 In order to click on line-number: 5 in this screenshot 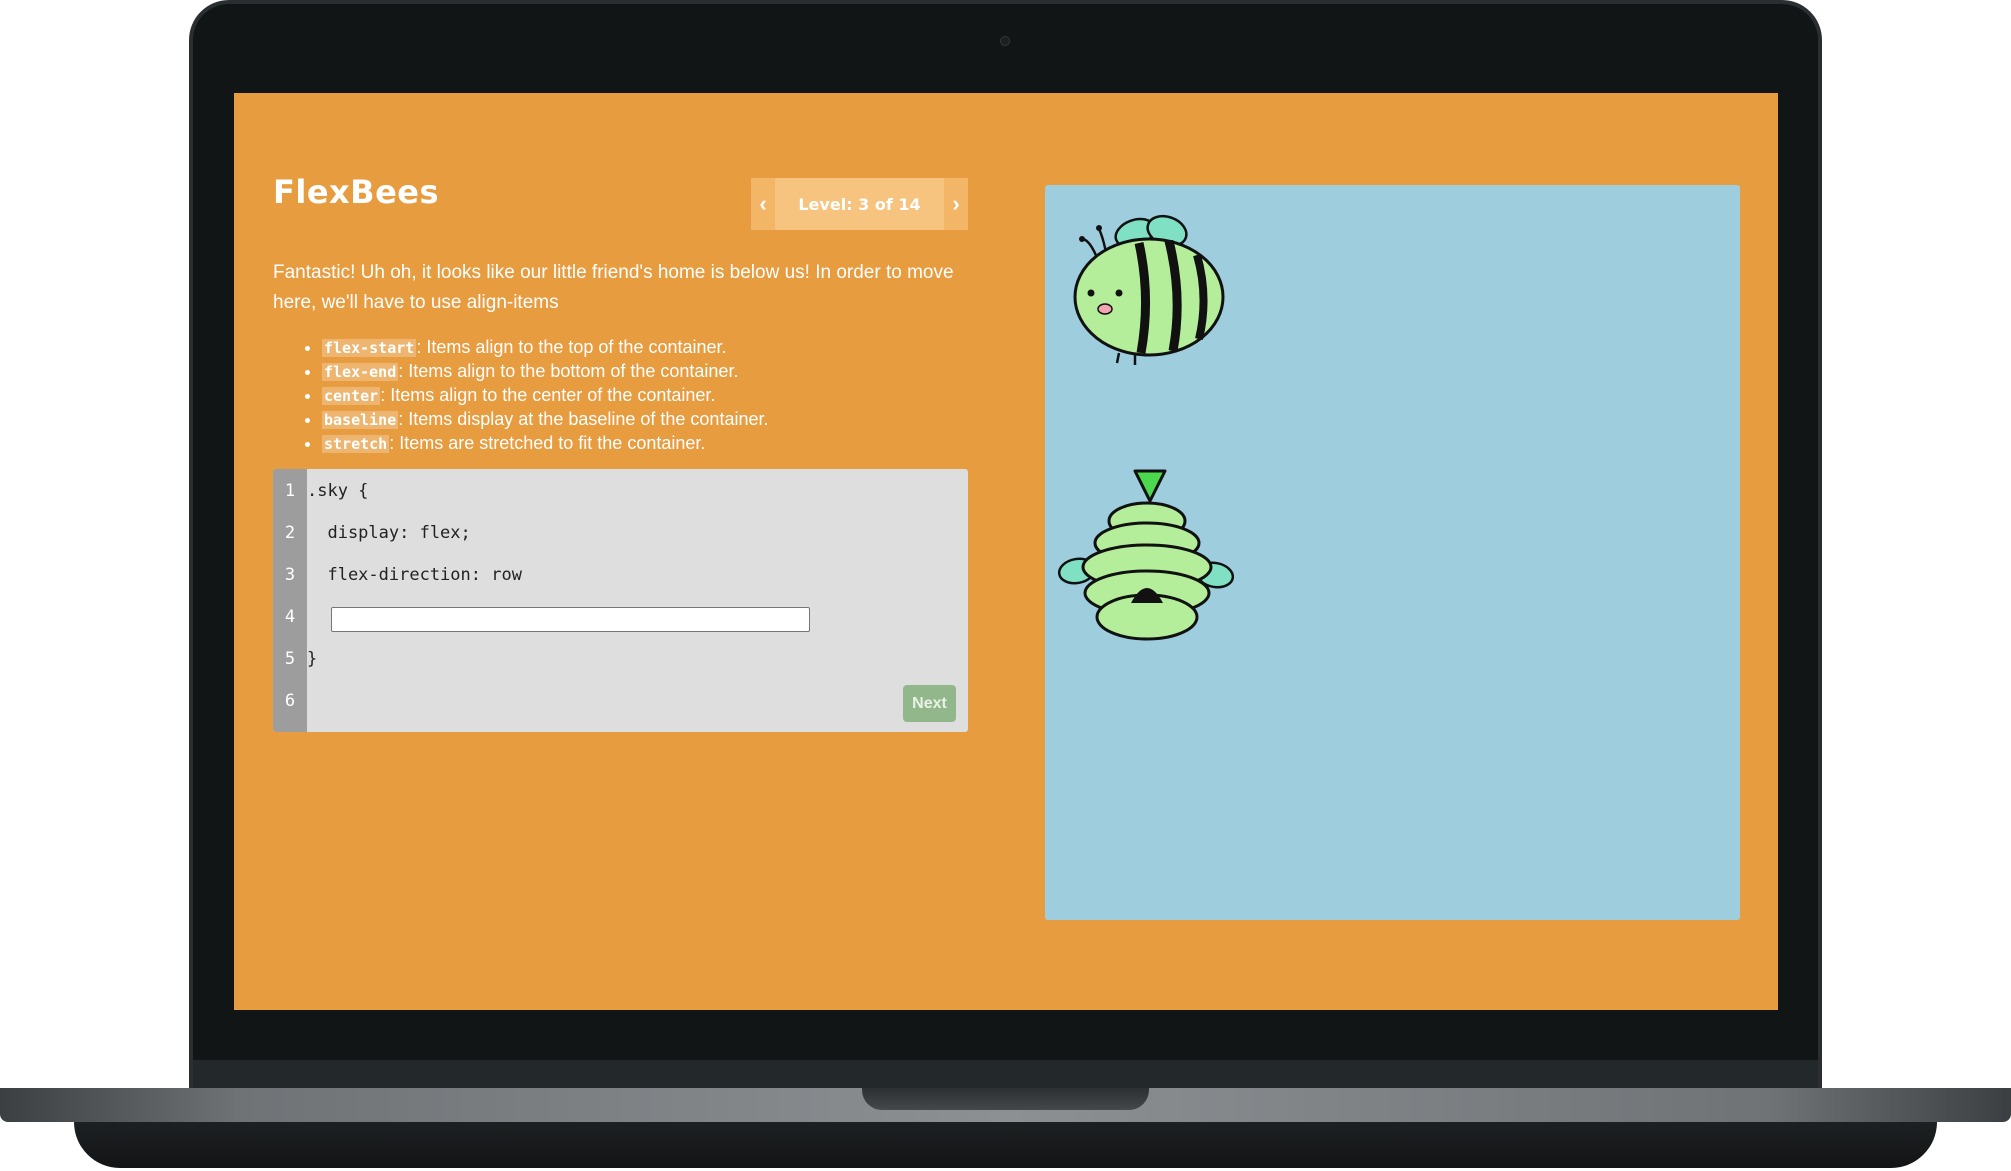, I will do `click(290, 659)`.